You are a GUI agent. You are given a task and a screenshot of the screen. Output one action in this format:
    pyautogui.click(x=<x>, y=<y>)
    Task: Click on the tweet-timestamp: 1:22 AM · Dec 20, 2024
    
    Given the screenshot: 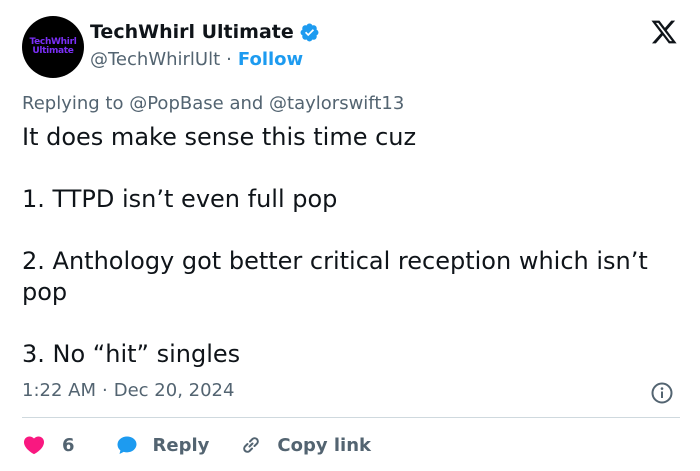 What is the action you would take?
    pyautogui.click(x=128, y=390)
    